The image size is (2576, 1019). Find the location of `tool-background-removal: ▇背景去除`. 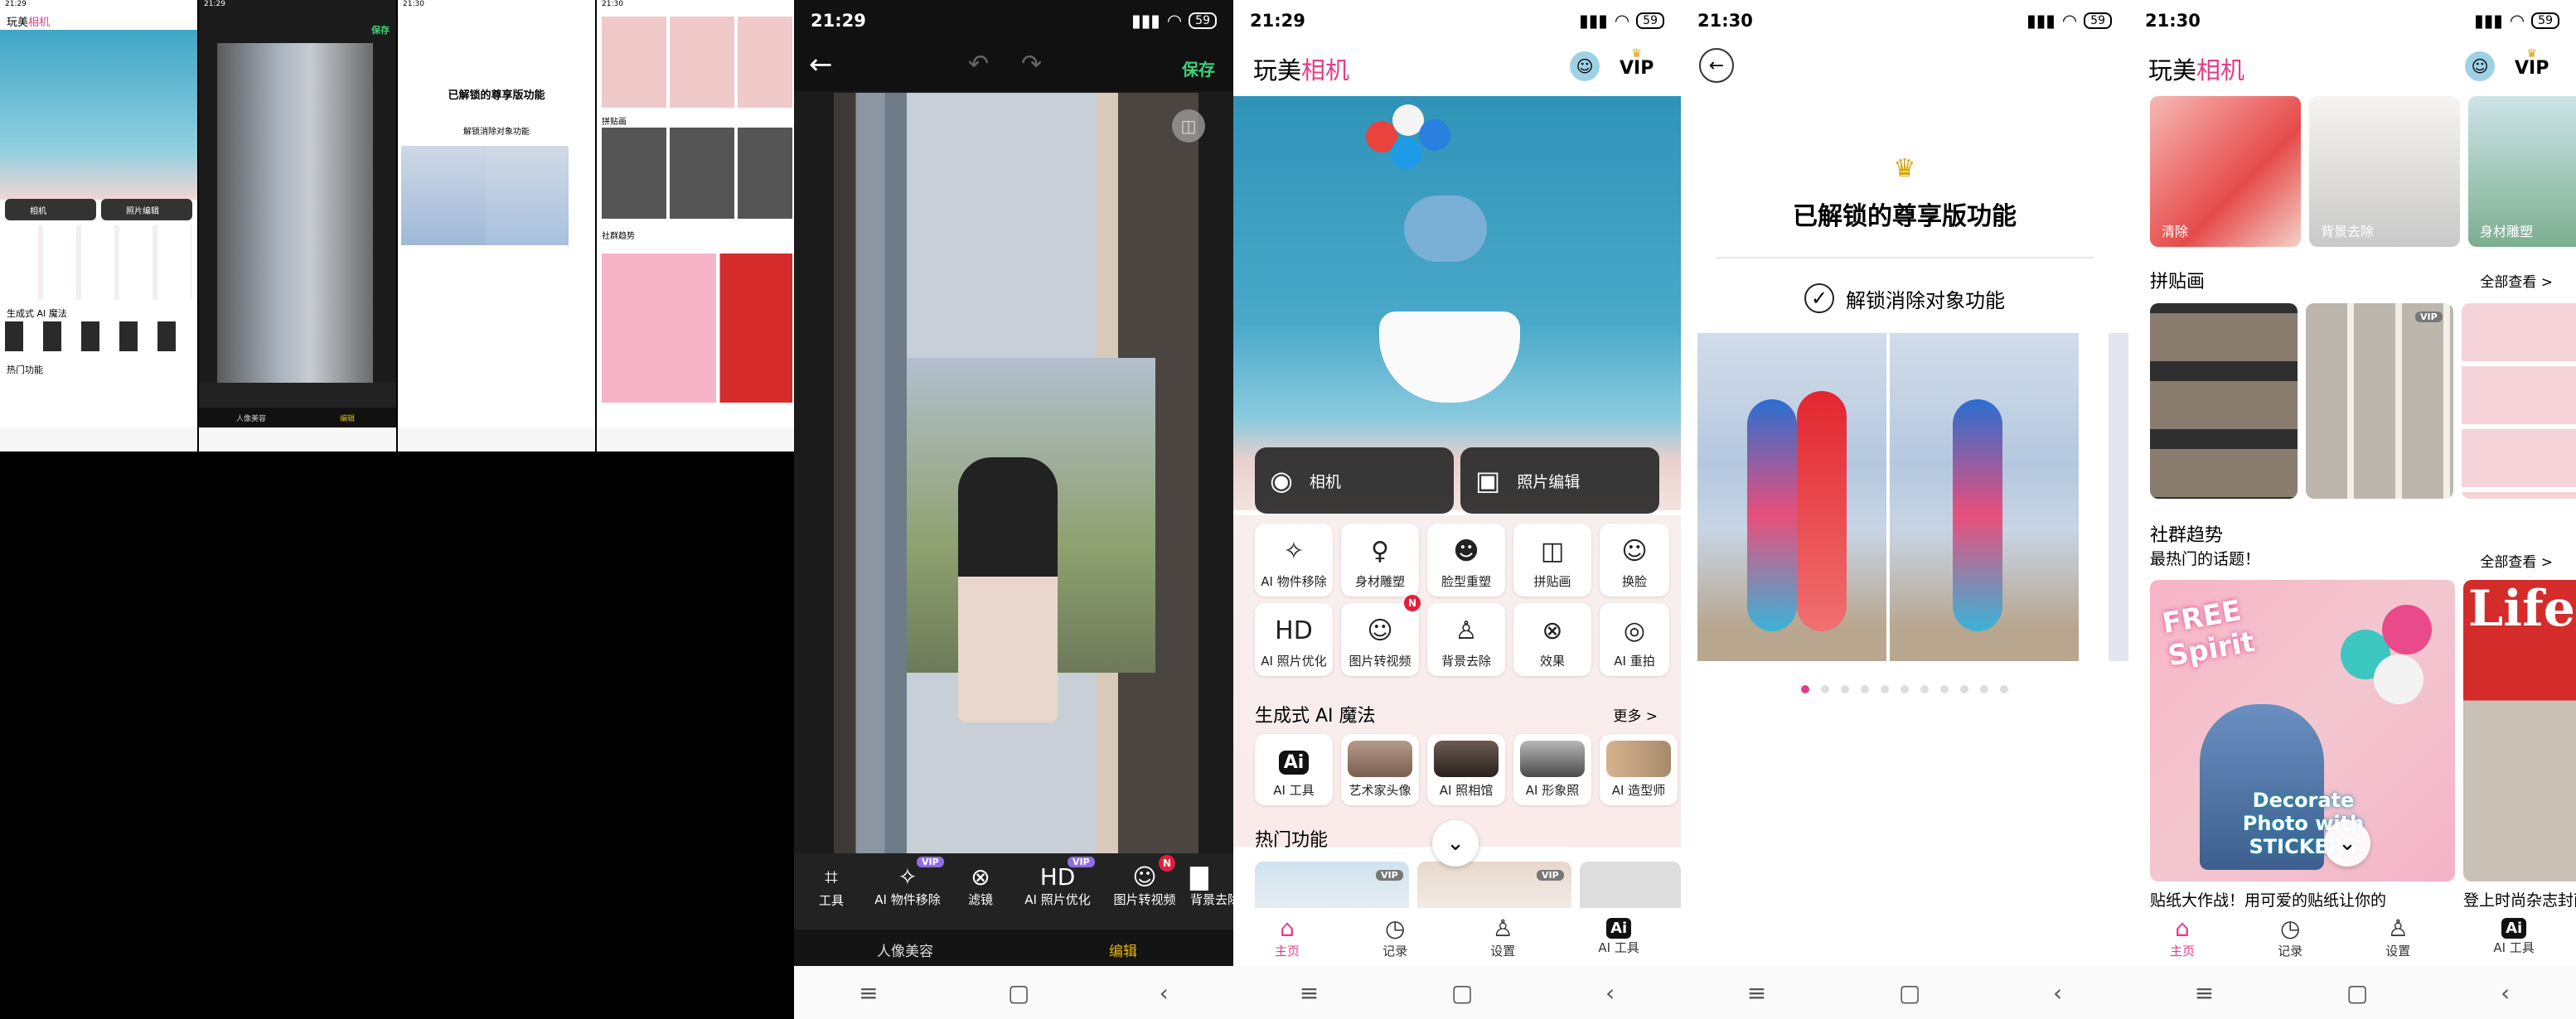

tool-background-removal: ▇背景去除 is located at coordinates (1211, 886).